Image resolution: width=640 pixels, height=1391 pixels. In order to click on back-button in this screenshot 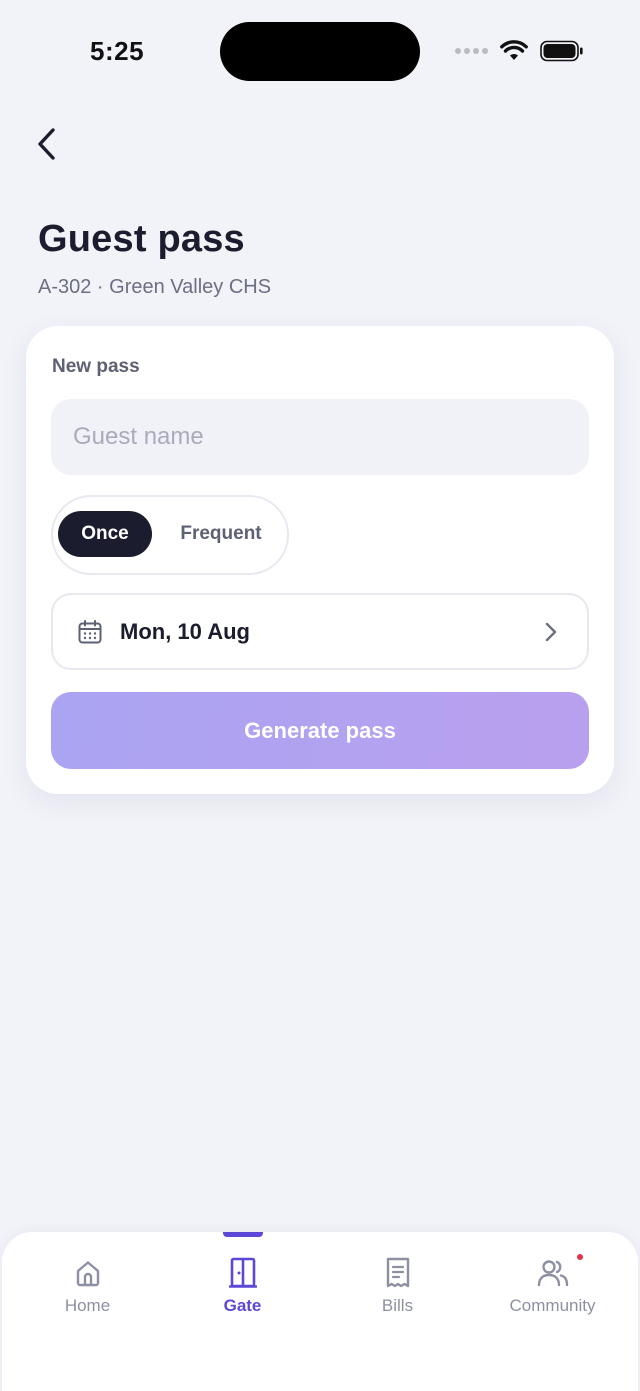, I will do `click(46, 144)`.